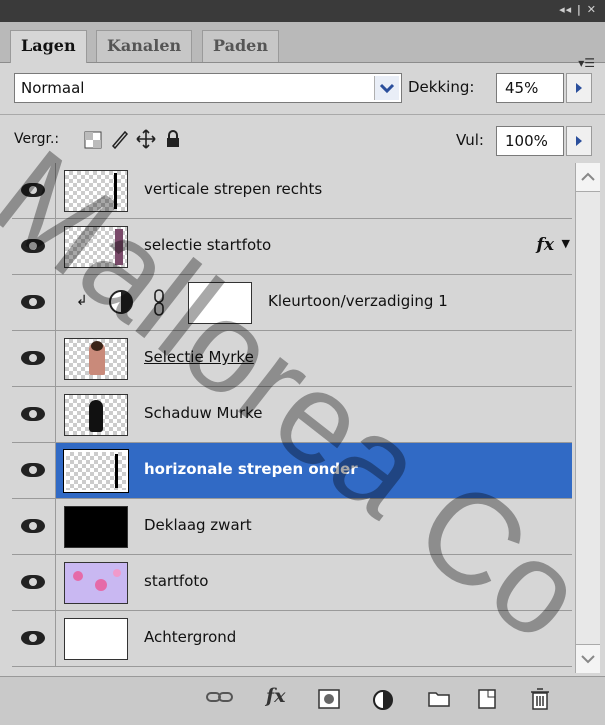  I want to click on trash-icon, so click(540, 701).